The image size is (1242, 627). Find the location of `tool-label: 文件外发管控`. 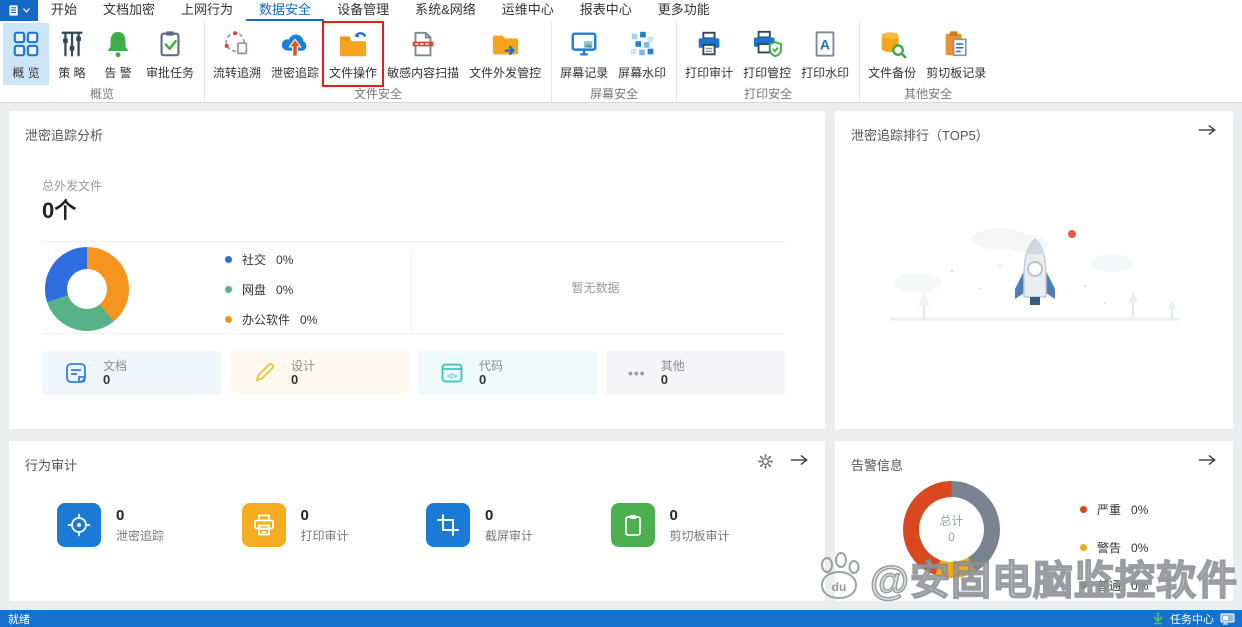

tool-label: 文件外发管控 is located at coordinates (505, 73).